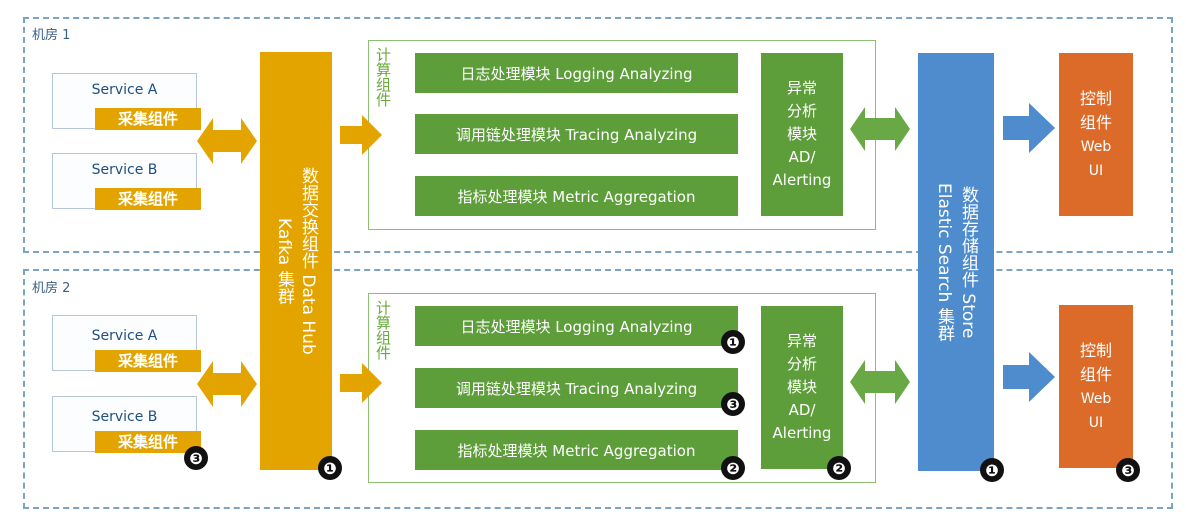 The image size is (1186, 528). What do you see at coordinates (196, 458) in the screenshot?
I see `collector-badge: ❸` at bounding box center [196, 458].